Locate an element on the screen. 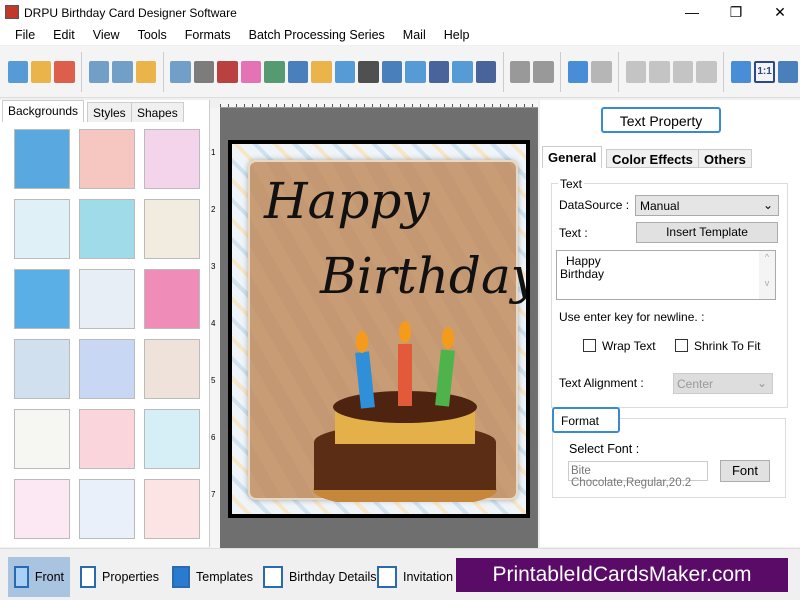 This screenshot has height=600, width=800. datasource-label: DataSource : is located at coordinates (594, 205).